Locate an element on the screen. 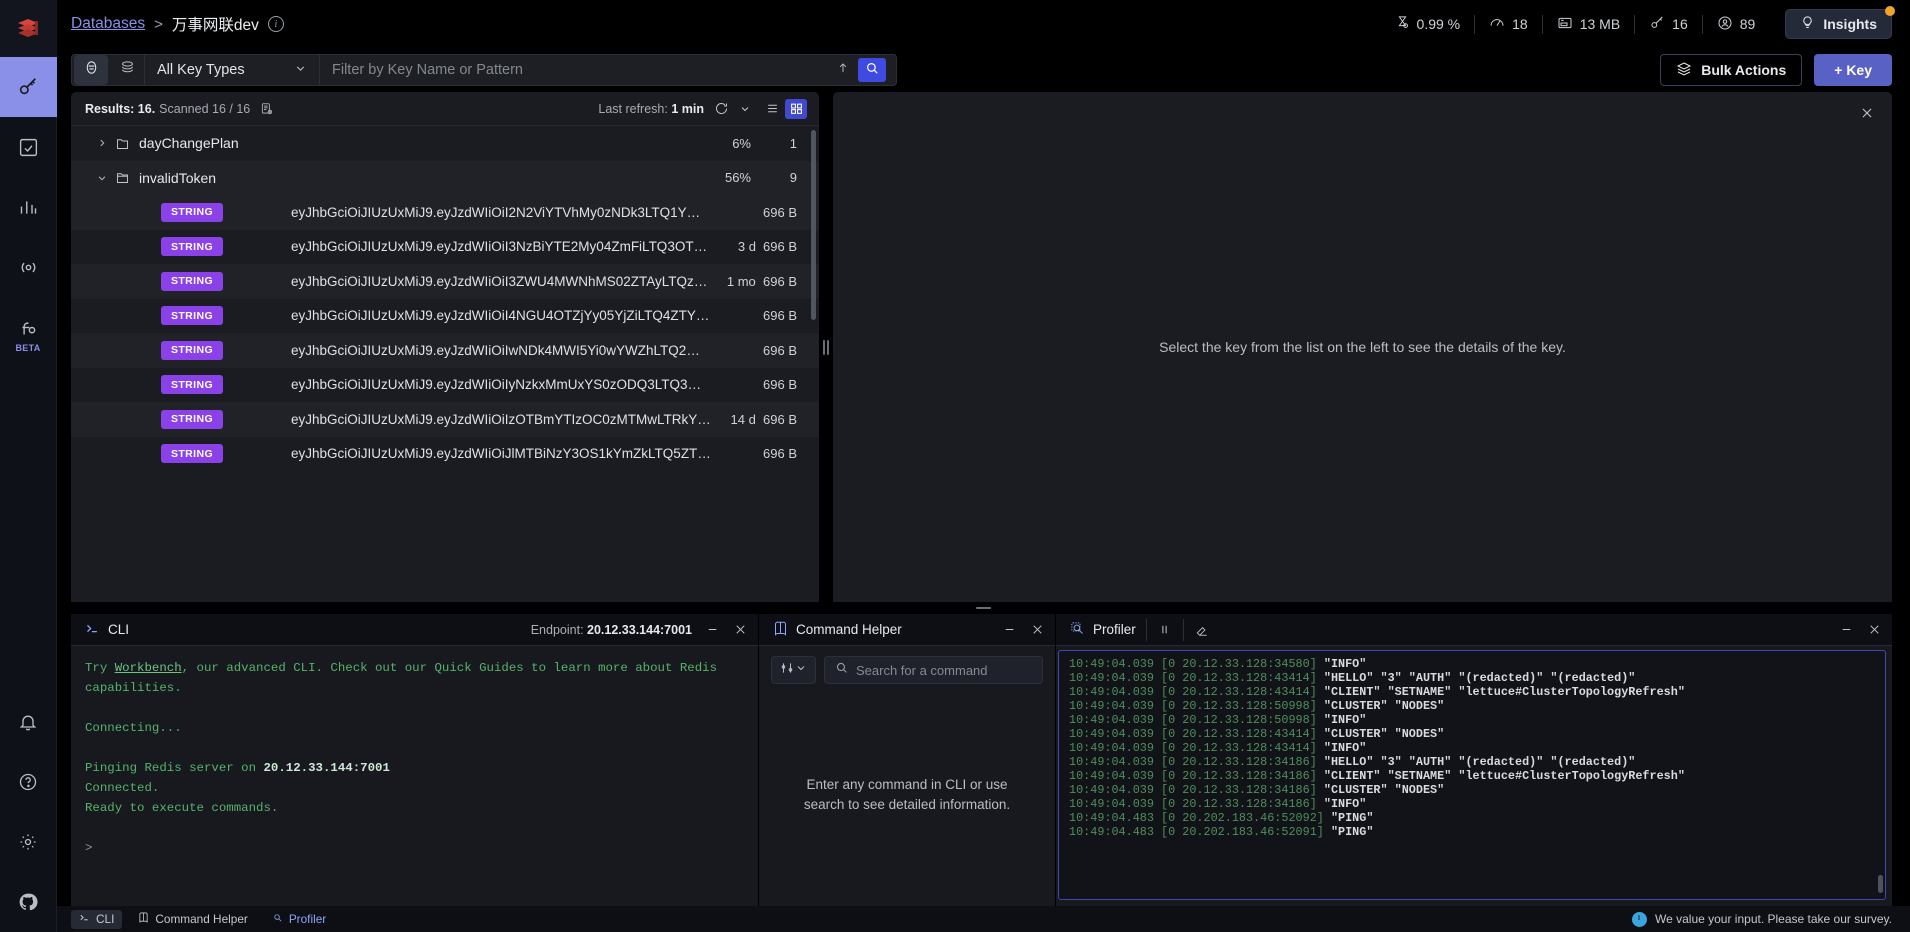 This screenshot has height=932, width=1910. layers-icon is located at coordinates (127, 70).